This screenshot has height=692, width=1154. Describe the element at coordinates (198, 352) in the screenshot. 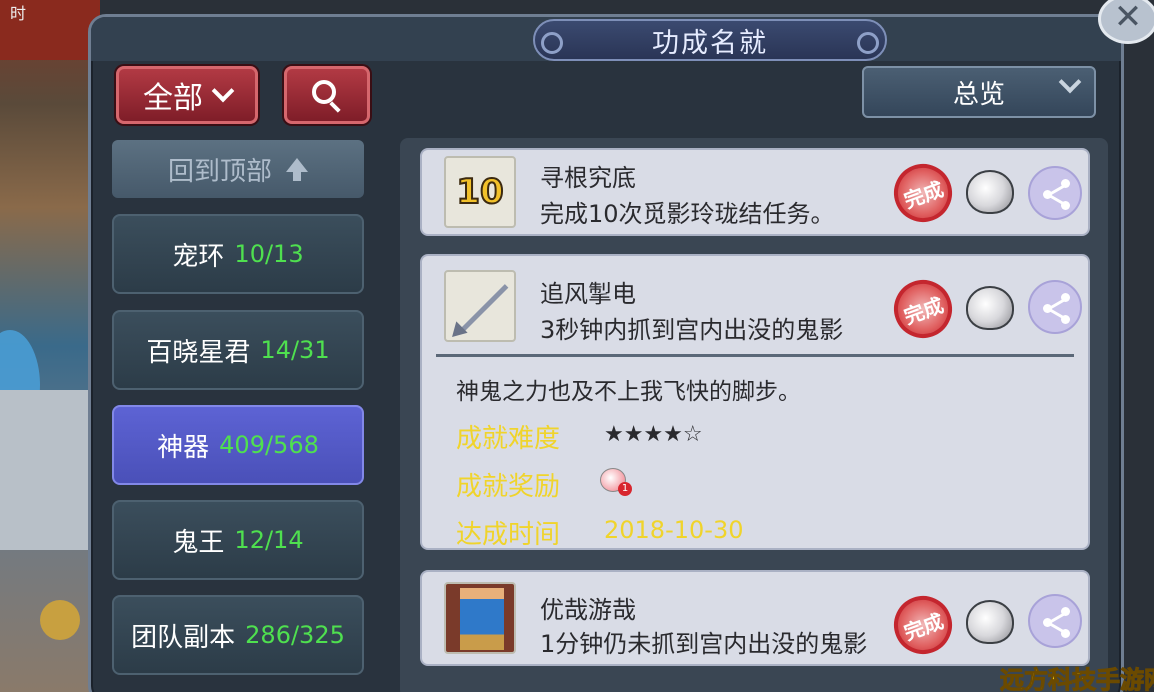

I see `category-name: 百晓星君` at that location.